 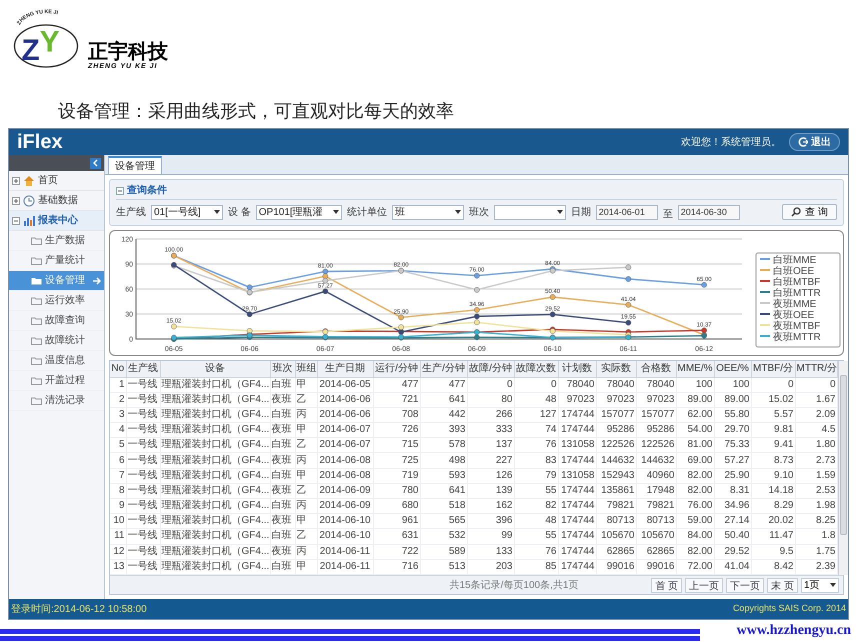 I want to click on tab: 设备管理, so click(x=135, y=165).